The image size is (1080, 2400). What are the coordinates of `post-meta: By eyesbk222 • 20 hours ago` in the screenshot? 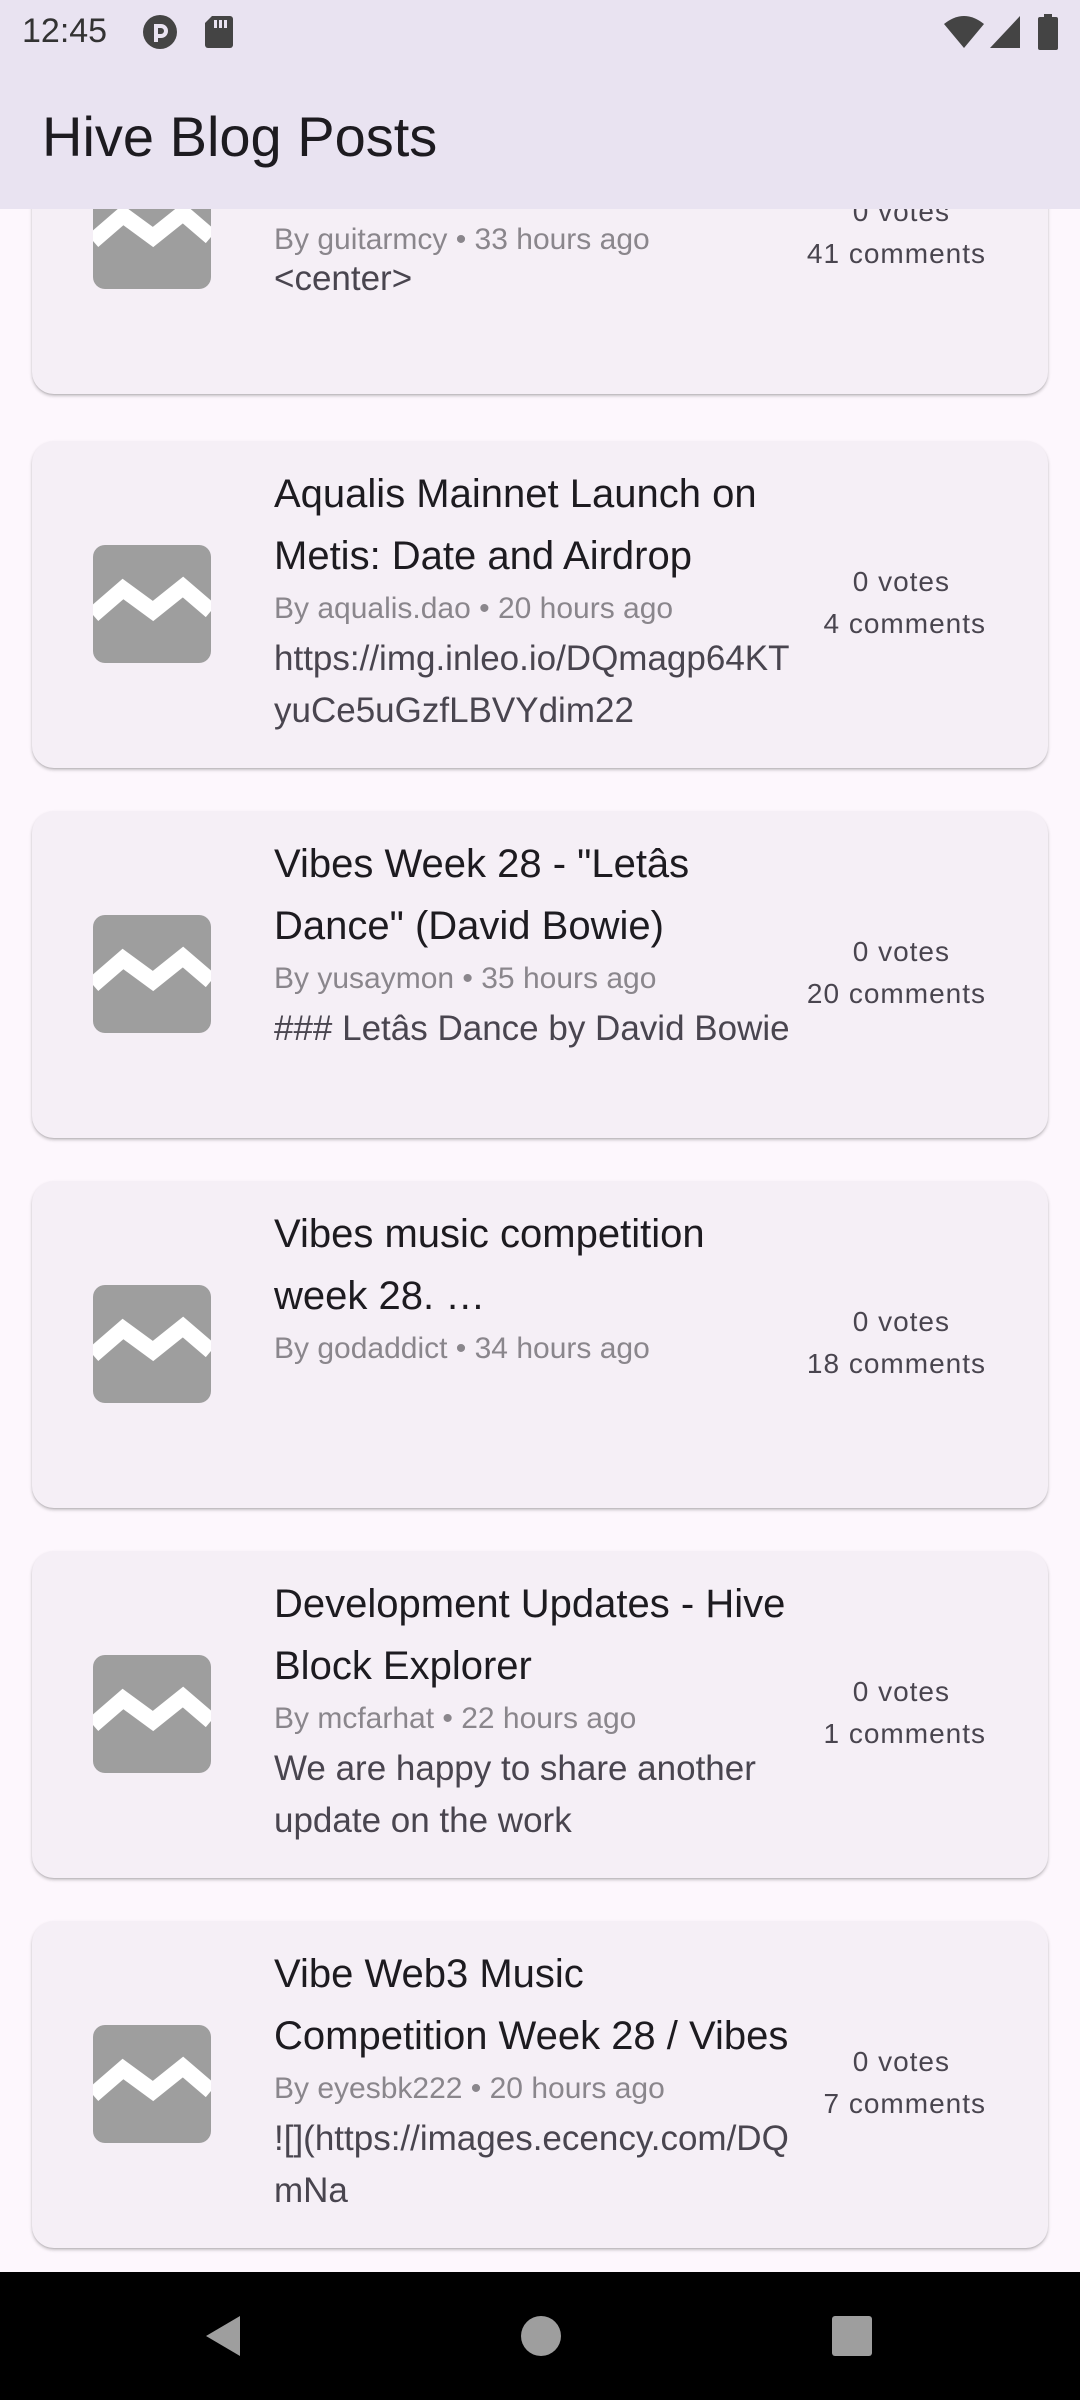 It's located at (469, 2088).